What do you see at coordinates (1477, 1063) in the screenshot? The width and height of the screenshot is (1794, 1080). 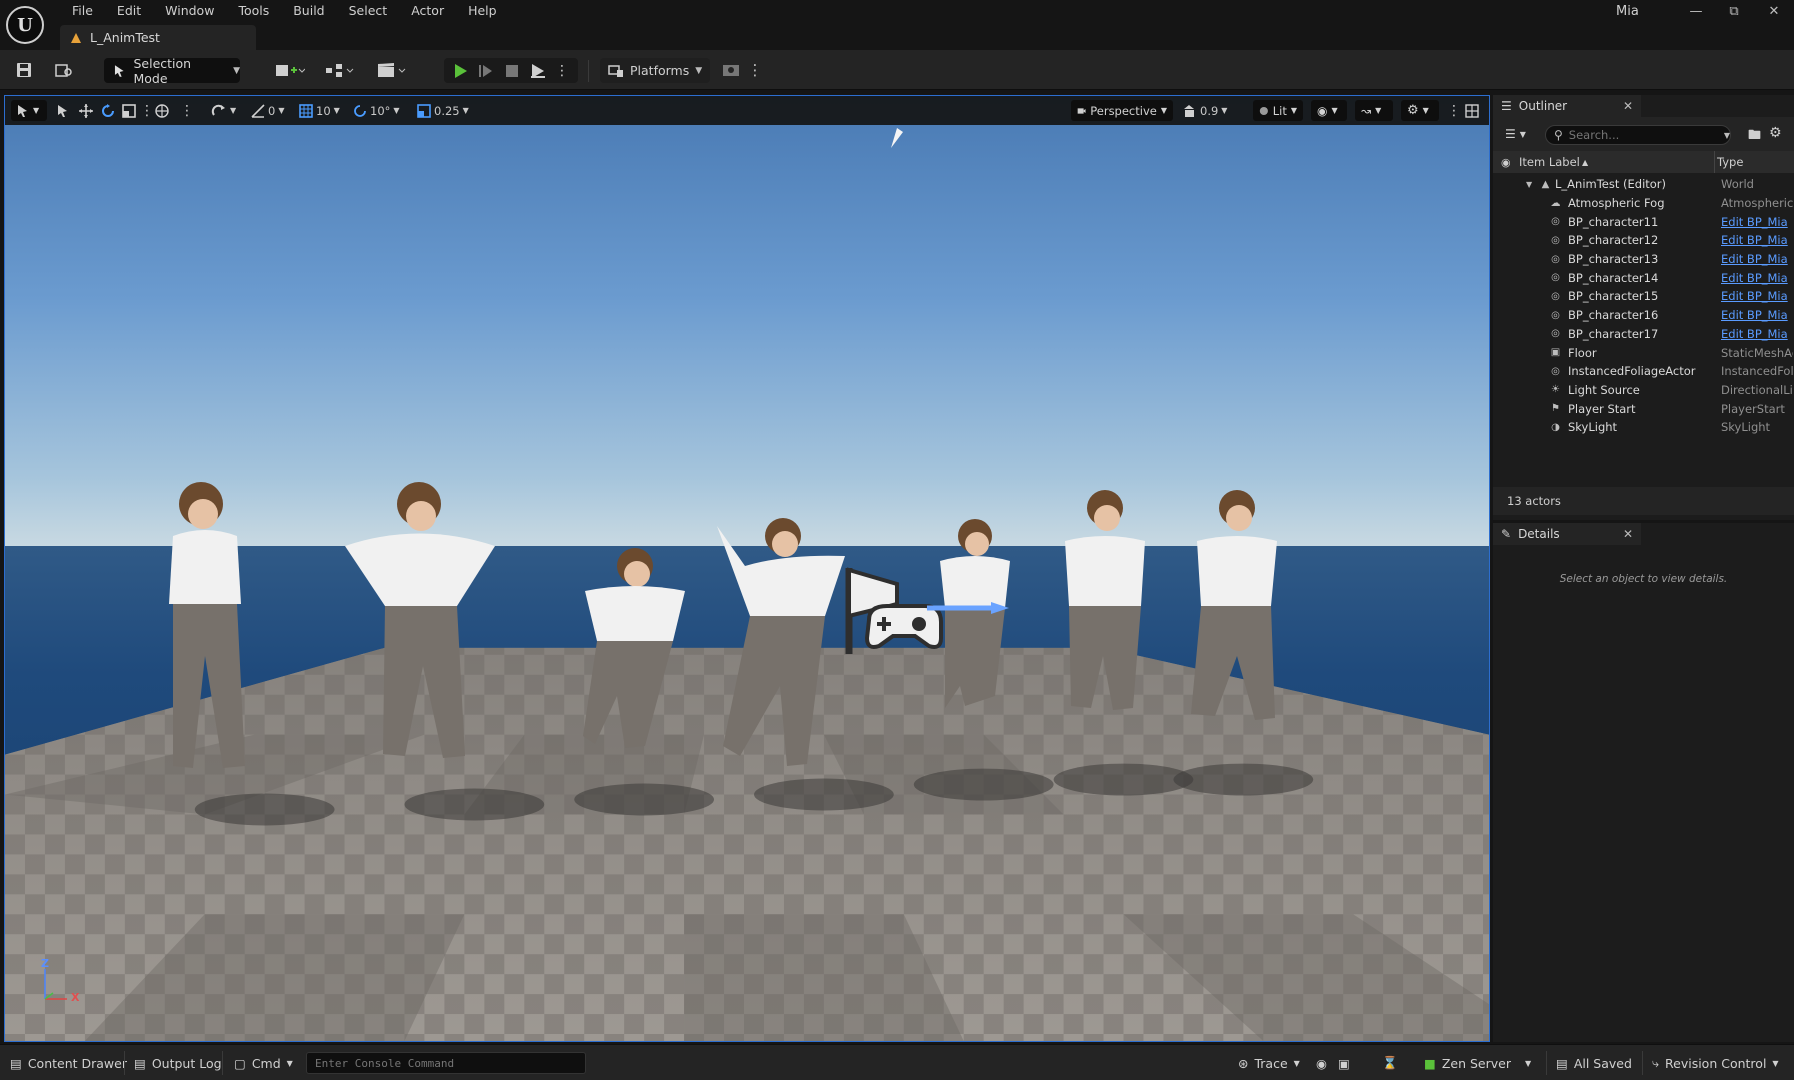 I see `zen-server-dropdown: ■ Zen Server ▼` at bounding box center [1477, 1063].